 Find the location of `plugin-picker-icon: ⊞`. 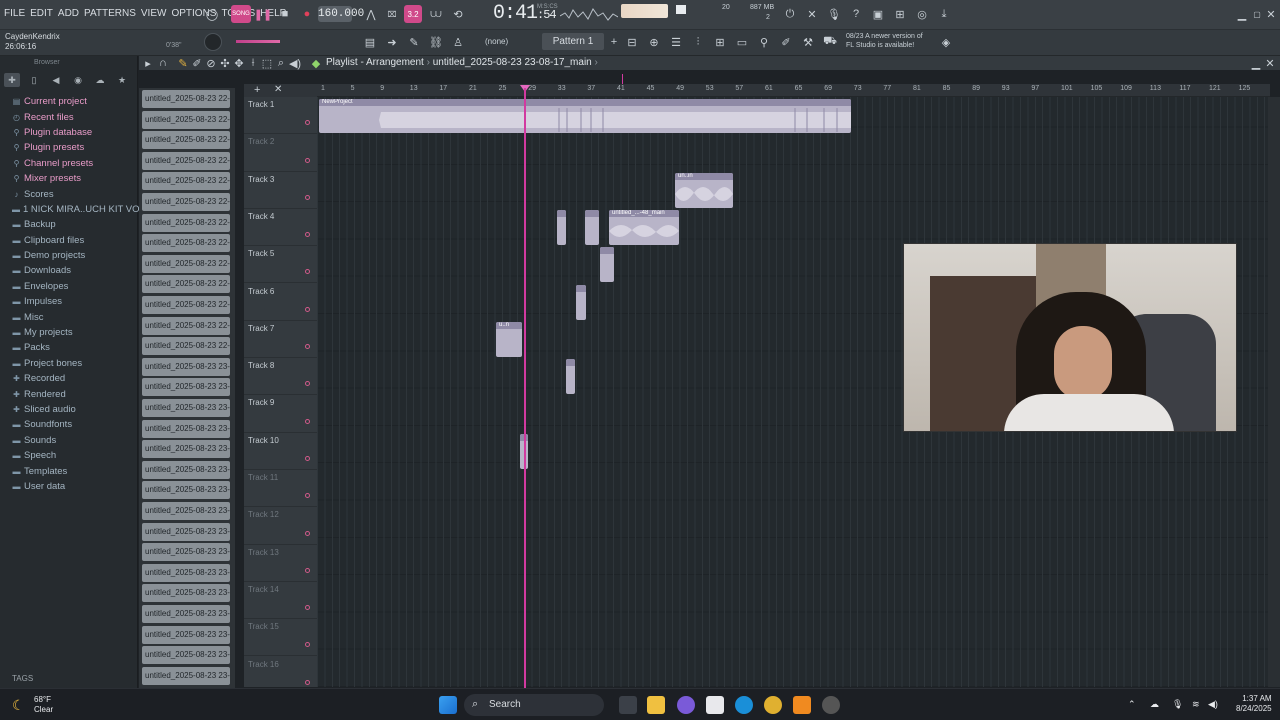

plugin-picker-icon: ⊞ is located at coordinates (900, 14).